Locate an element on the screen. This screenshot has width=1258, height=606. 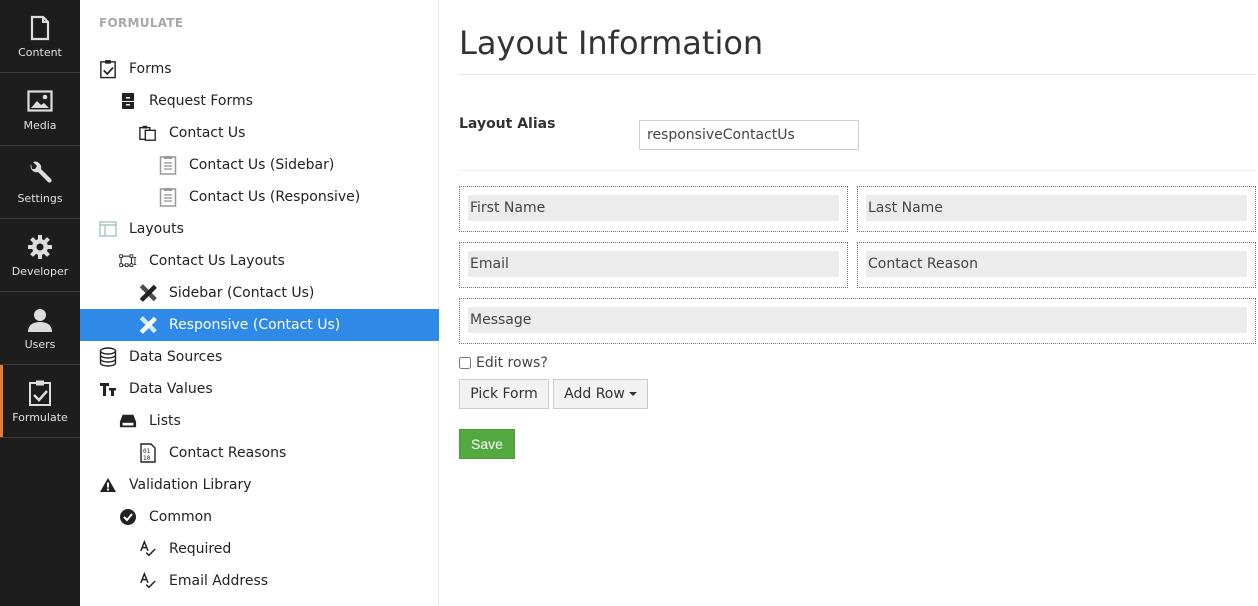
svg-text: 01 is located at coordinates (147, 451).